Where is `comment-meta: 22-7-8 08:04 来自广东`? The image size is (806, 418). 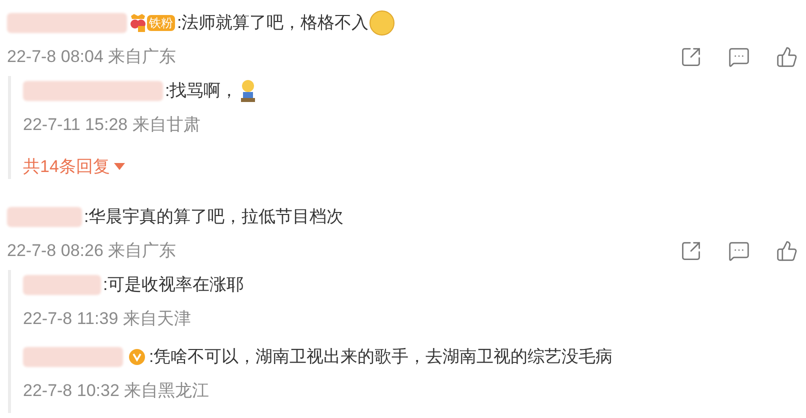
comment-meta: 22-7-8 08:04 来自广东 is located at coordinates (91, 57).